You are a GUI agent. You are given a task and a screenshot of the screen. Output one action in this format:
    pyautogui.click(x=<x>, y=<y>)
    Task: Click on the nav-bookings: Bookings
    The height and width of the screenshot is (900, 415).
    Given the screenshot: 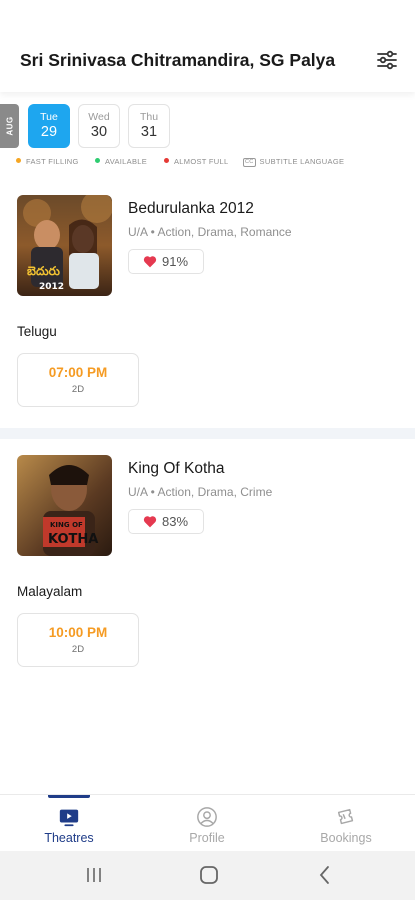 What is the action you would take?
    pyautogui.click(x=346, y=823)
    